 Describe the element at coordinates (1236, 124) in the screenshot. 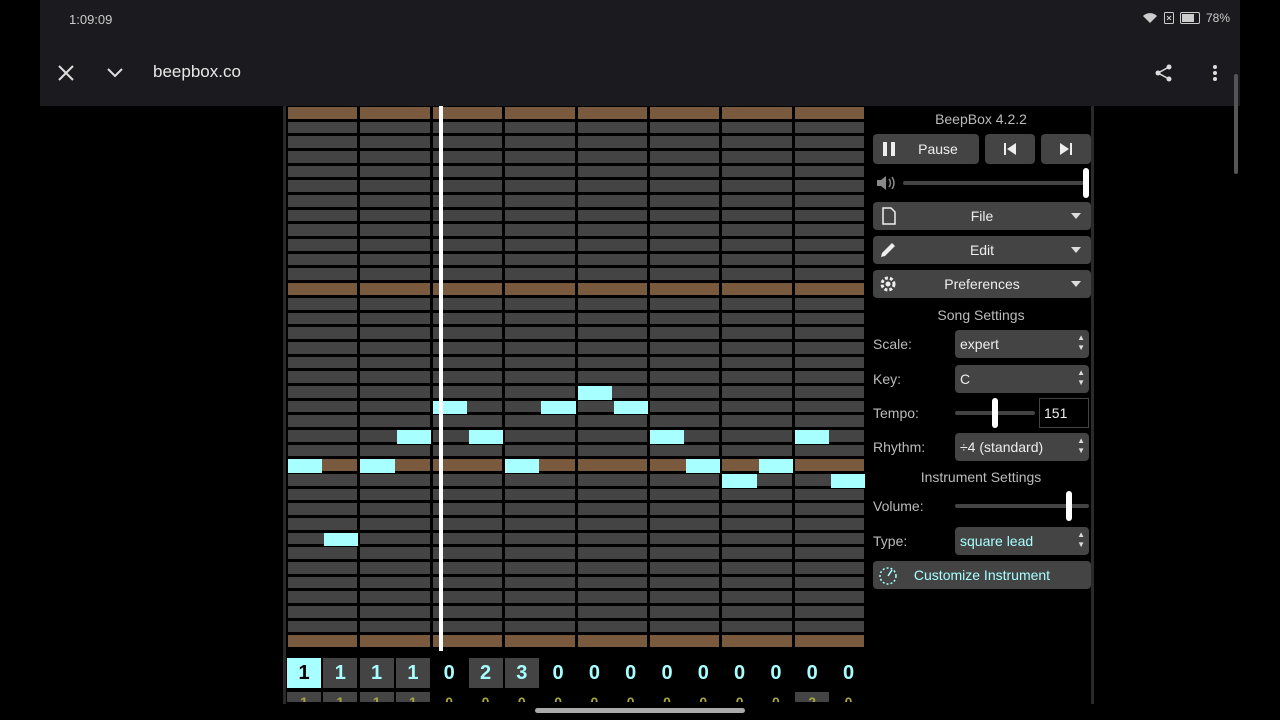

I see `browser-scrollbar` at that location.